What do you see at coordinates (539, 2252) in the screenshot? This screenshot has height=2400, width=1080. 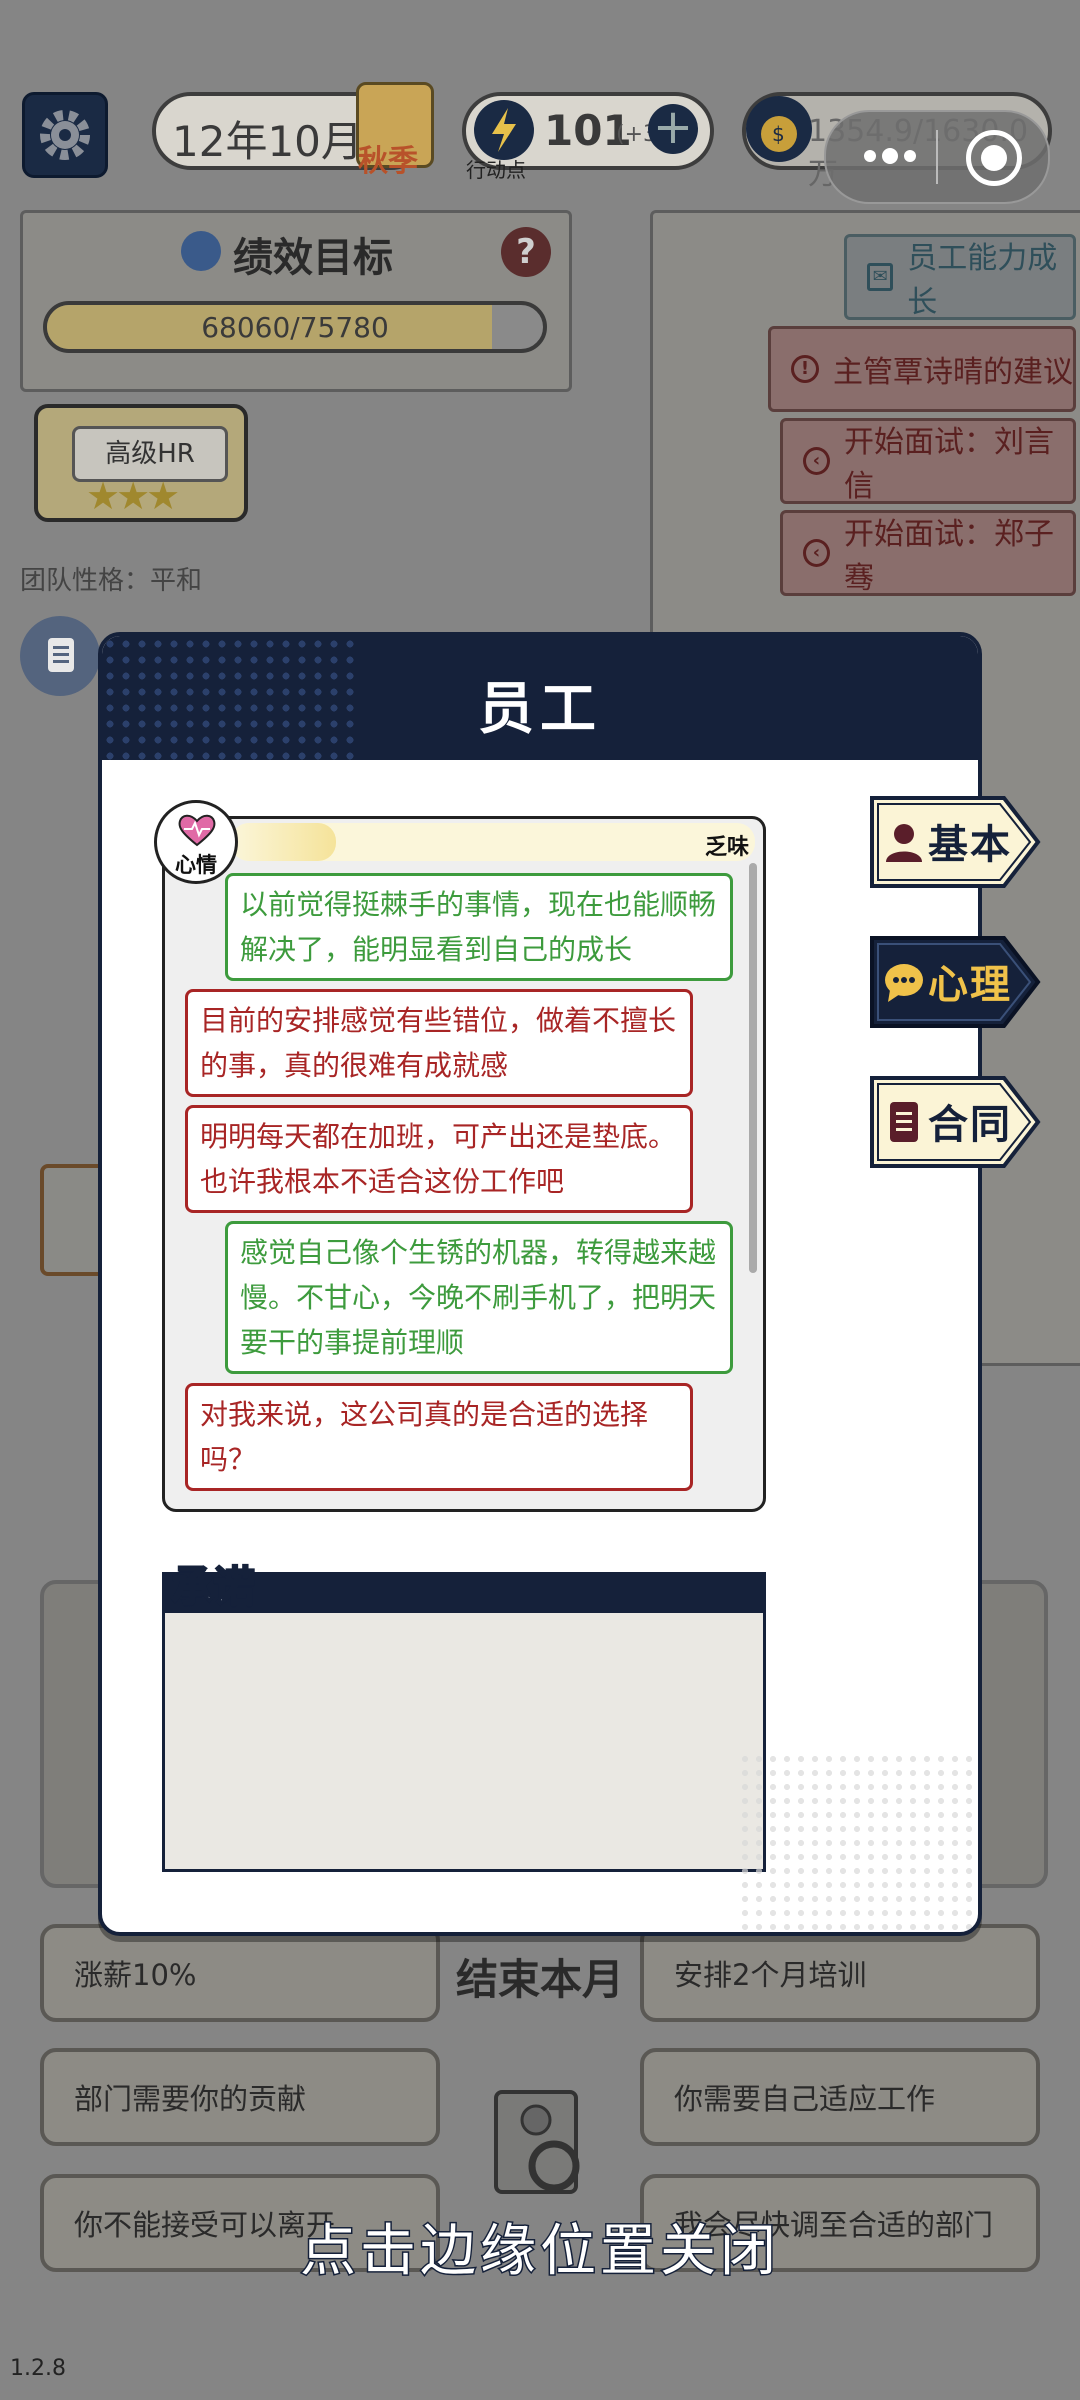 I see `close-hint: 点击边缘位置关闭` at bounding box center [539, 2252].